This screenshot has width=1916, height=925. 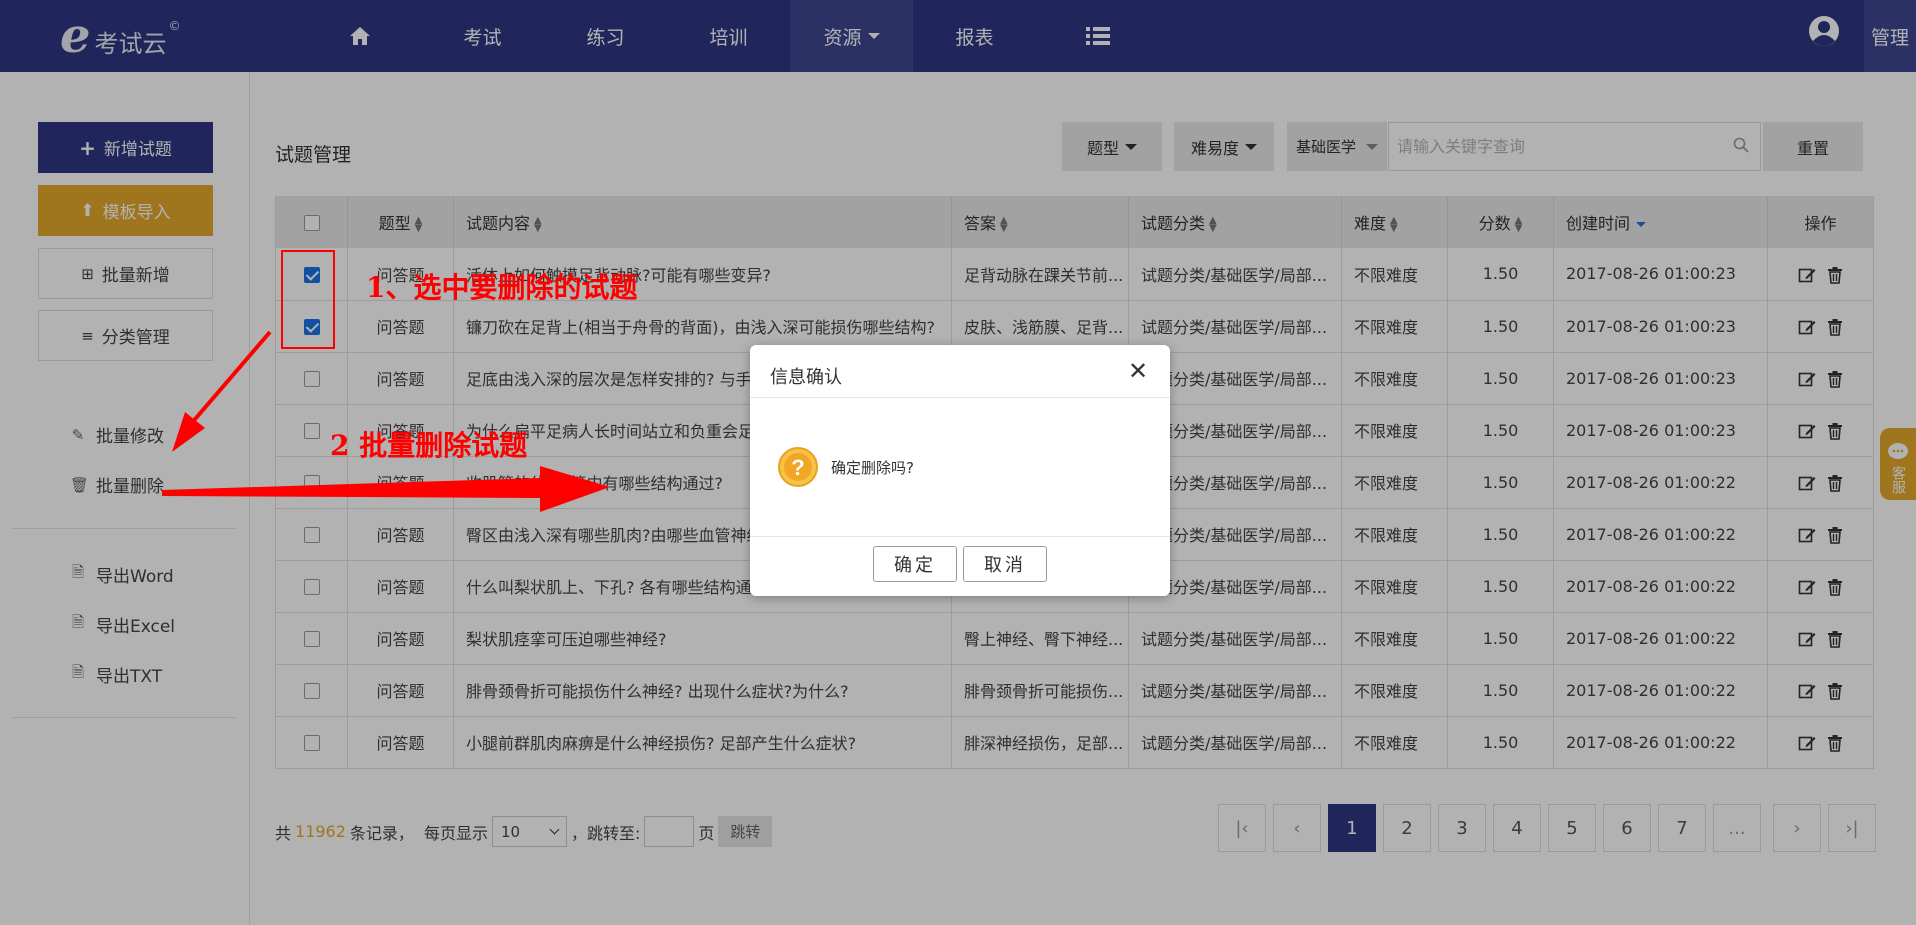 What do you see at coordinates (915, 564) in the screenshot?
I see `confirm-ok-button: 确定` at bounding box center [915, 564].